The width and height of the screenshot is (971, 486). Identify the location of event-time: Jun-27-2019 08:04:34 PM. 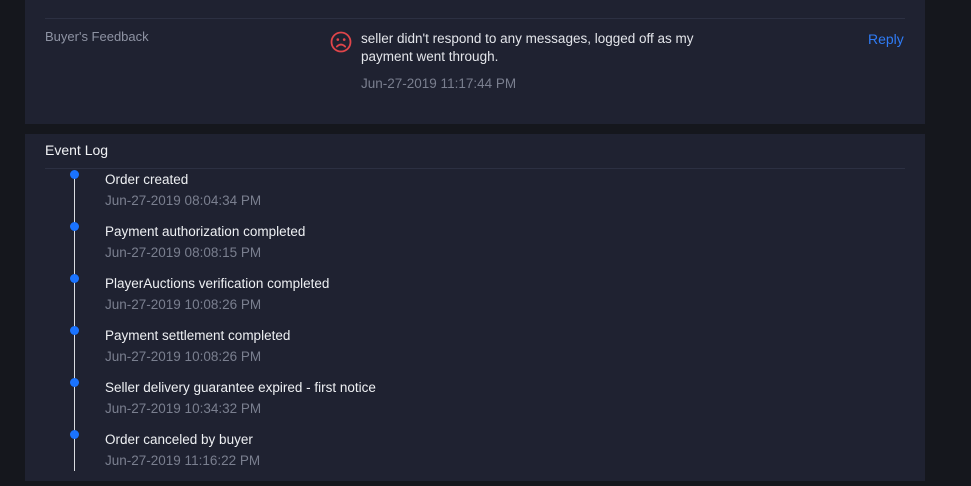
(183, 200).